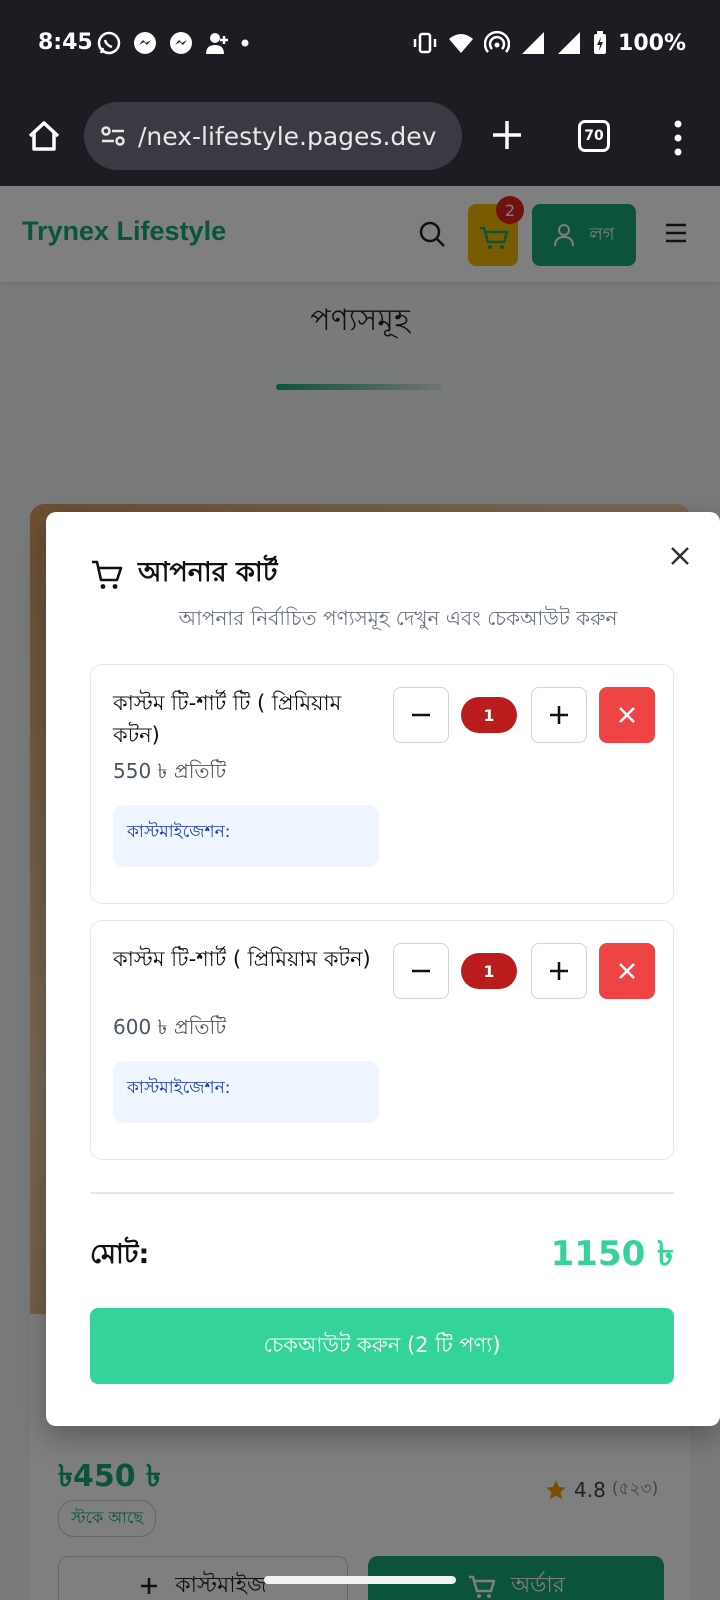 This screenshot has height=1600, width=720. What do you see at coordinates (113, 136) in the screenshot?
I see `site-settings-icon` at bounding box center [113, 136].